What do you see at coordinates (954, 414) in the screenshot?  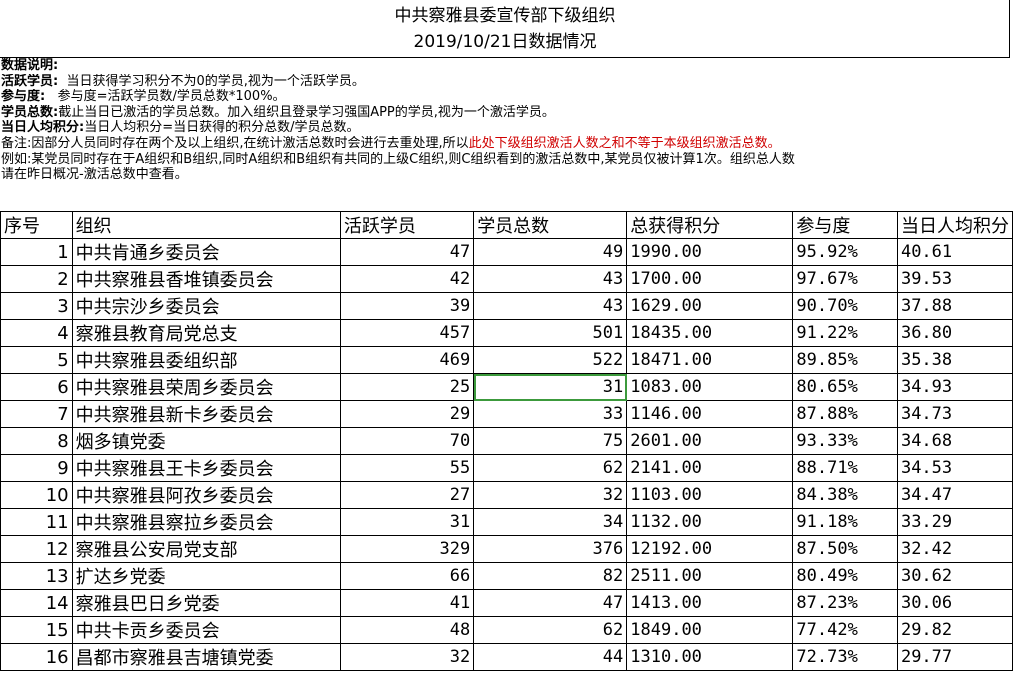 I see `cell-avg: 34.73` at bounding box center [954, 414].